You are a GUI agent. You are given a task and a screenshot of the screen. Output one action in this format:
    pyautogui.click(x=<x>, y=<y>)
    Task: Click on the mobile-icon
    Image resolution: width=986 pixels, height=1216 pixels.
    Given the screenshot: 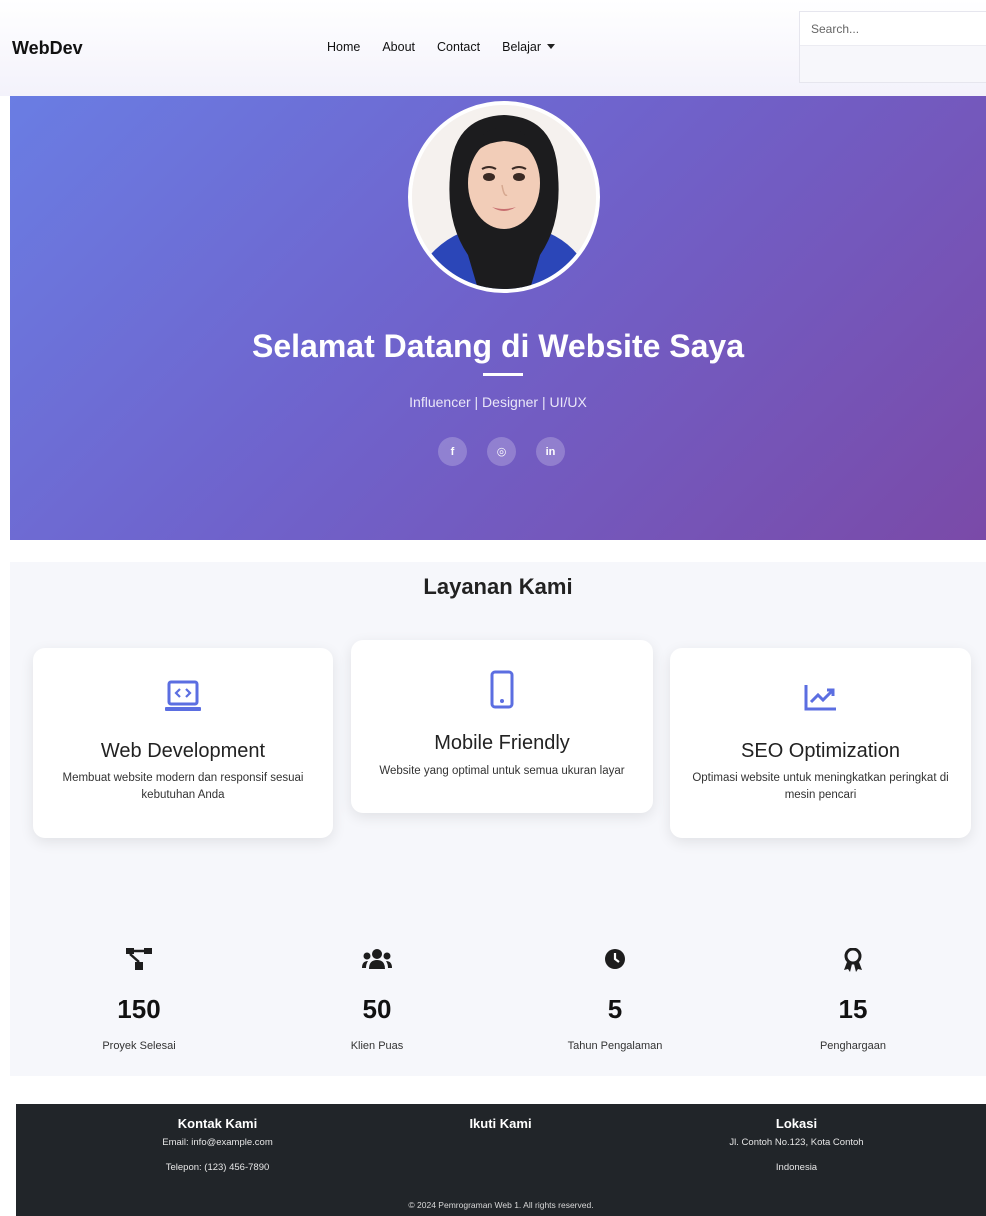 What is the action you would take?
    pyautogui.click(x=502, y=690)
    